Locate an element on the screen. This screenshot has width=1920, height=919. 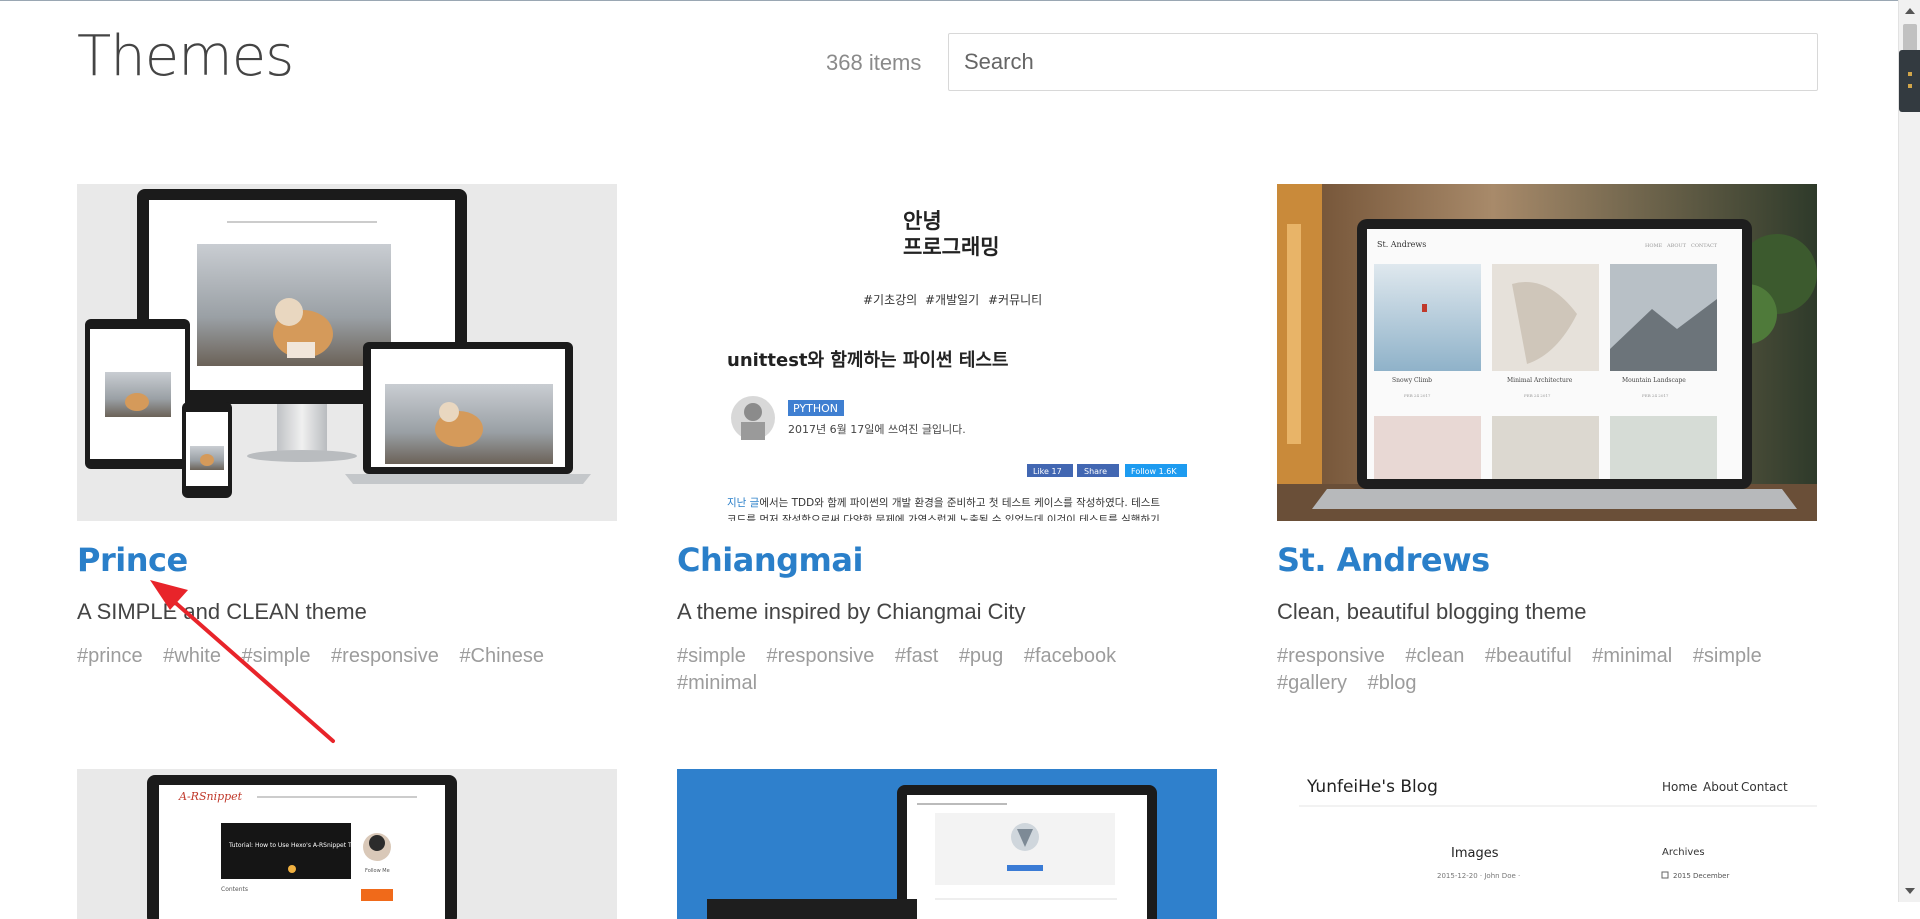
prince-preview-image is located at coordinates (347, 352).